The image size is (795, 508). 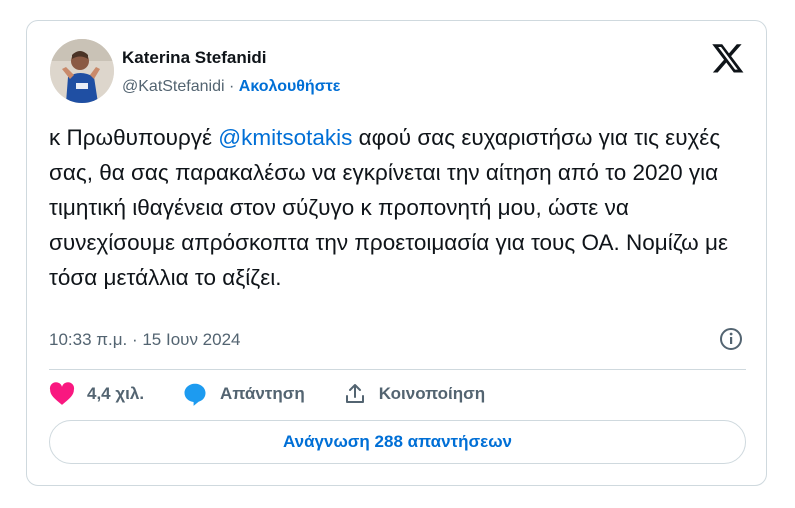 I want to click on divider, so click(x=397, y=369).